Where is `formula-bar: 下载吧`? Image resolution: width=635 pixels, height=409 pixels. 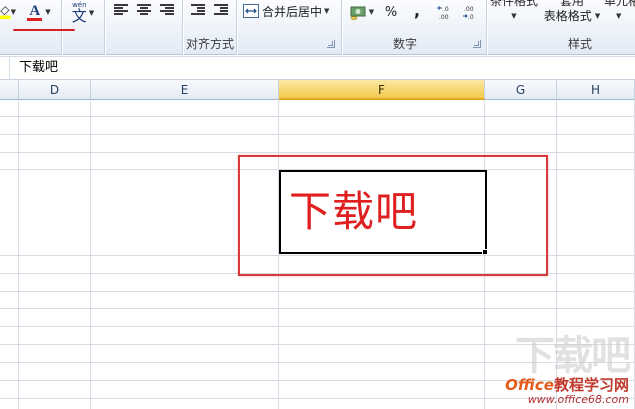 formula-bar: 下载吧 is located at coordinates (317, 68).